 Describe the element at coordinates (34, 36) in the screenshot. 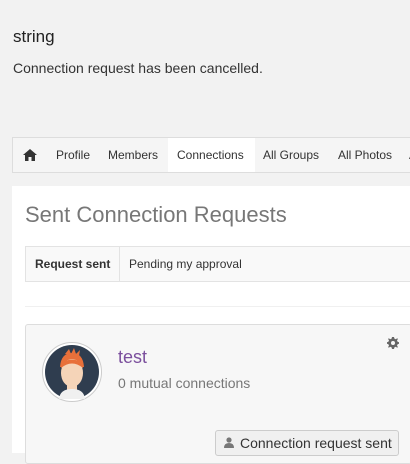

I see `notice-title: string` at that location.